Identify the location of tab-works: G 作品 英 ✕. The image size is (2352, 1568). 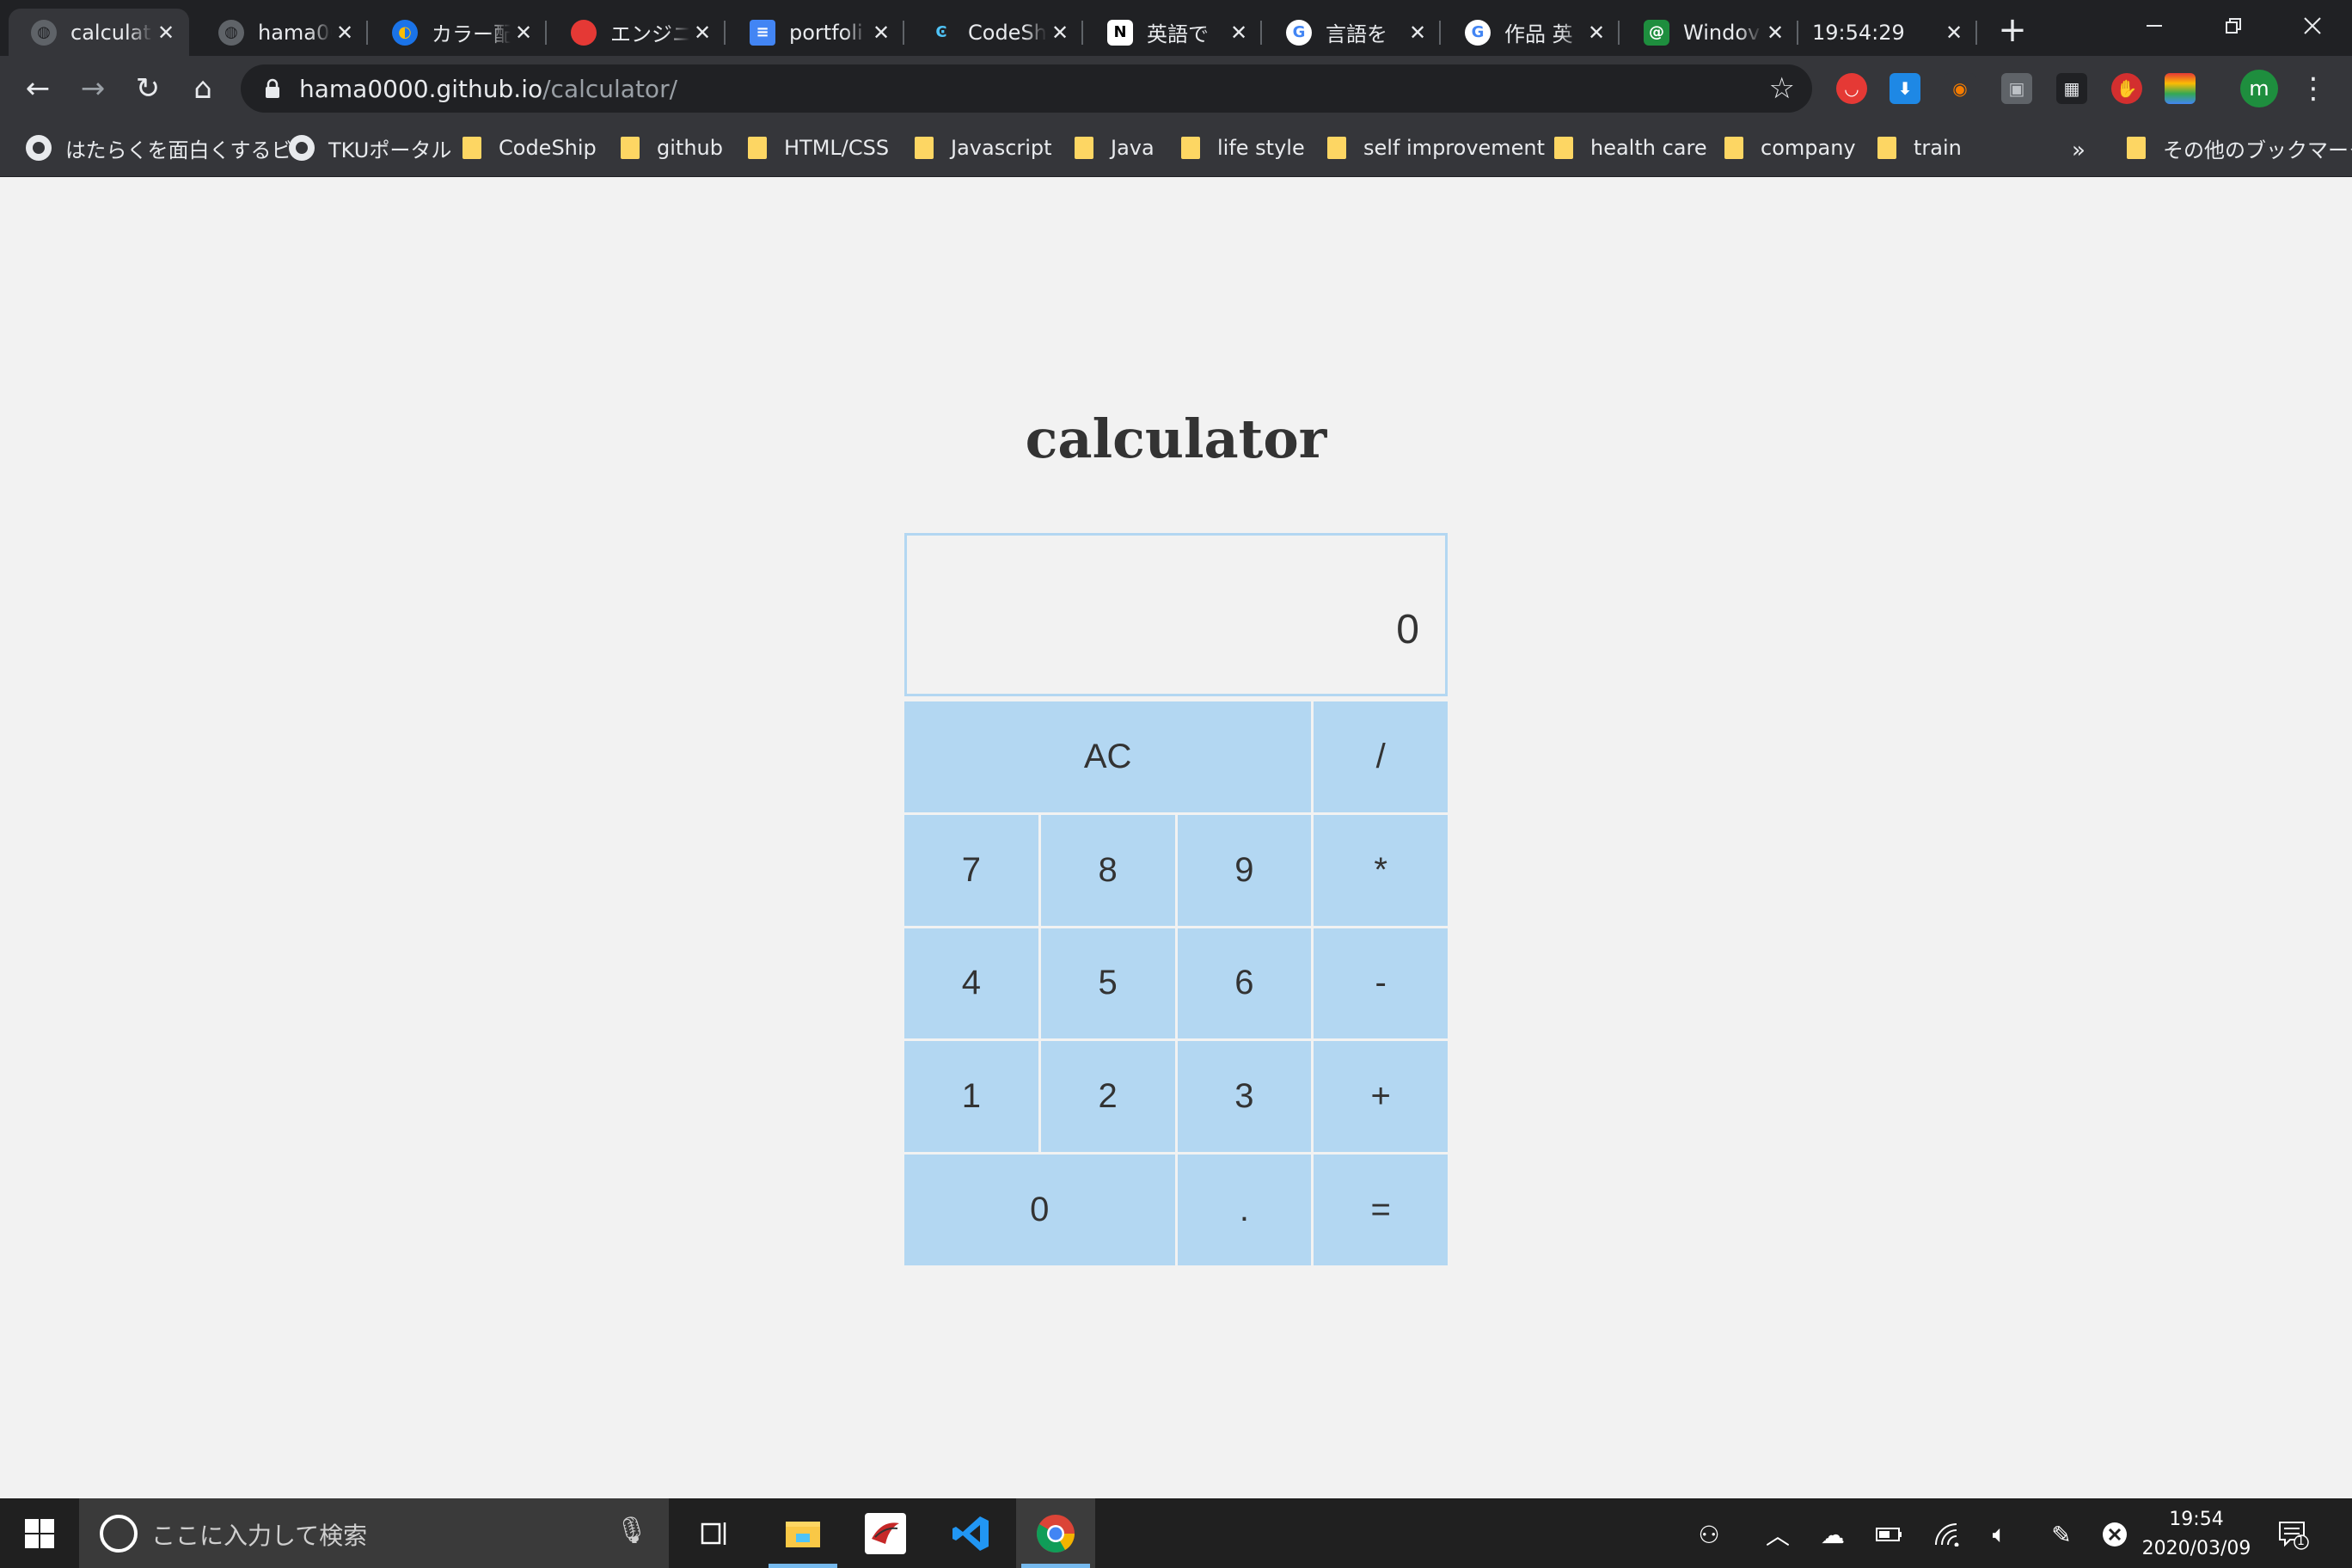
(1531, 32).